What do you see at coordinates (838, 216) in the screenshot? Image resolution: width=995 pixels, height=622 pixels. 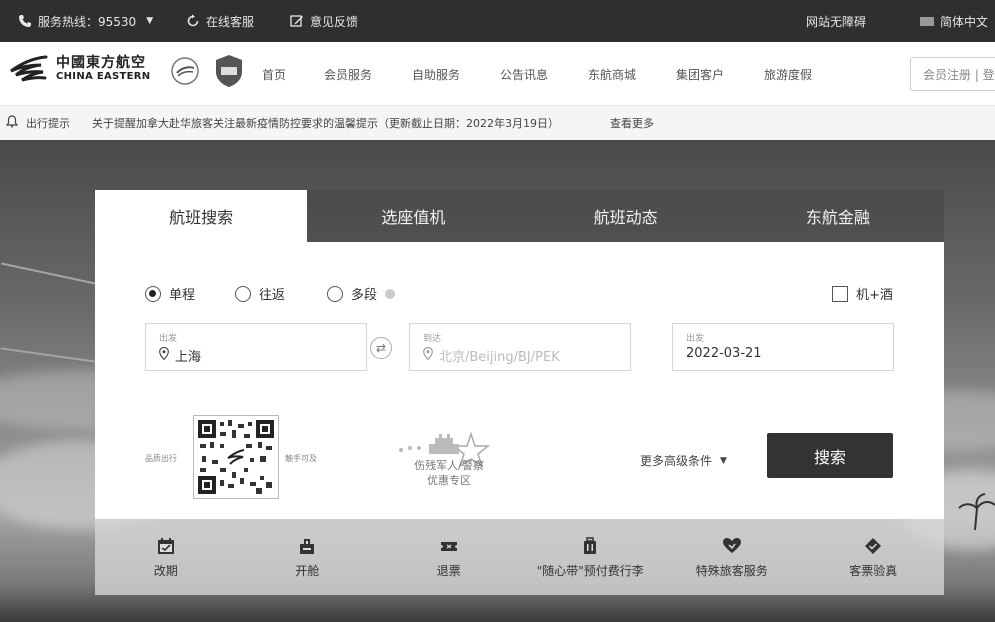 I see `tab-finance: 东航金融` at bounding box center [838, 216].